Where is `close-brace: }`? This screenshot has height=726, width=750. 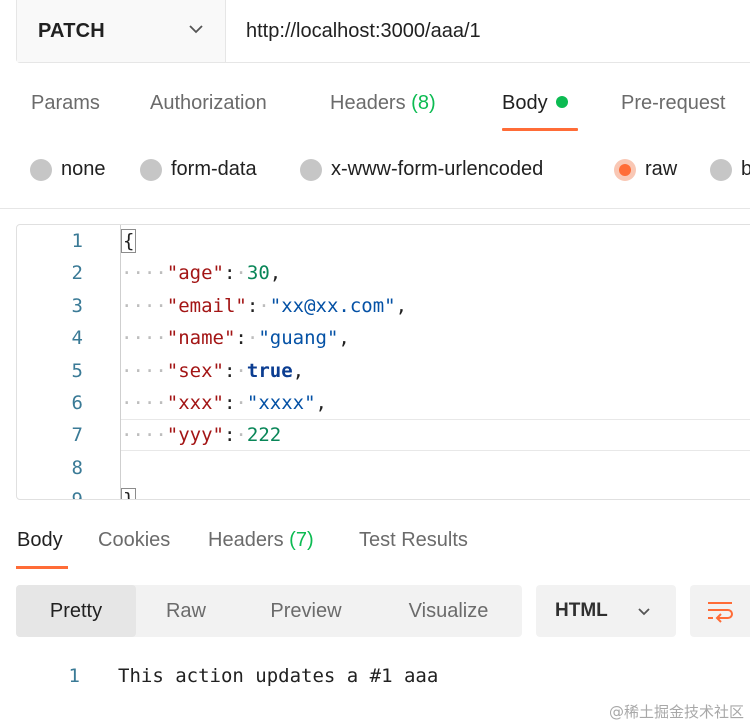
close-brace: } is located at coordinates (129, 493).